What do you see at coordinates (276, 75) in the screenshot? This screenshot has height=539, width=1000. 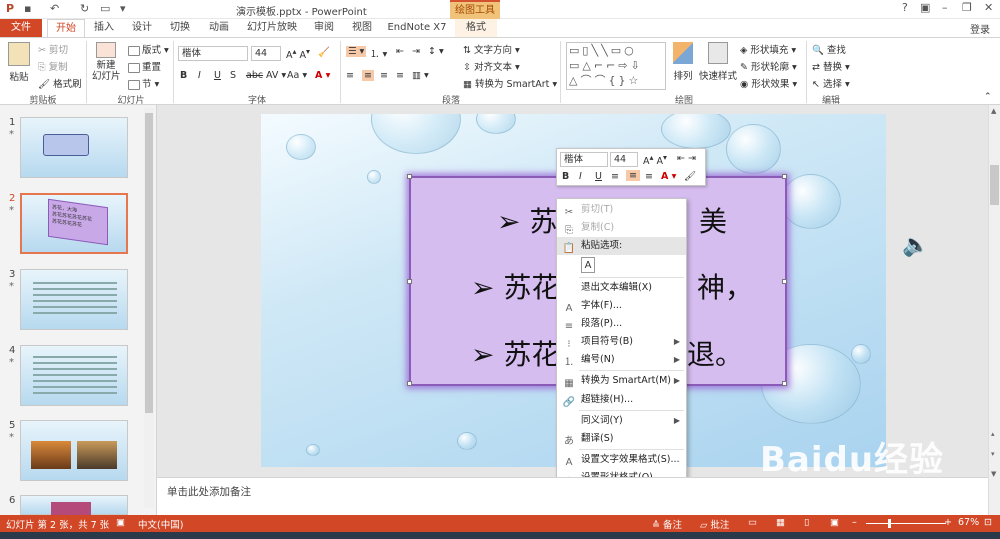 I see `char-spacing-button: AV ▾` at bounding box center [276, 75].